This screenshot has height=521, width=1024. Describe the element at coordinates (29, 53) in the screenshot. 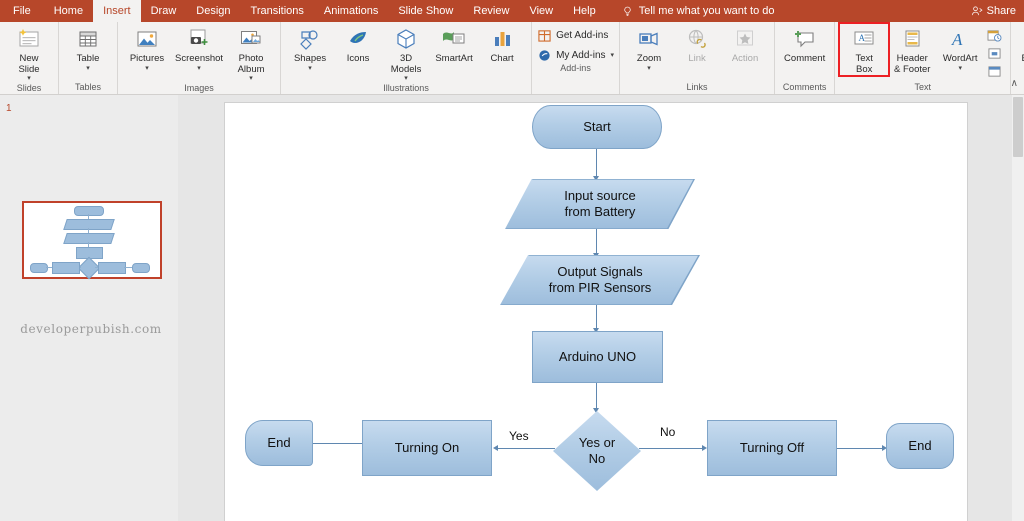

I see `new-slide-button: New Slide ▾` at that location.